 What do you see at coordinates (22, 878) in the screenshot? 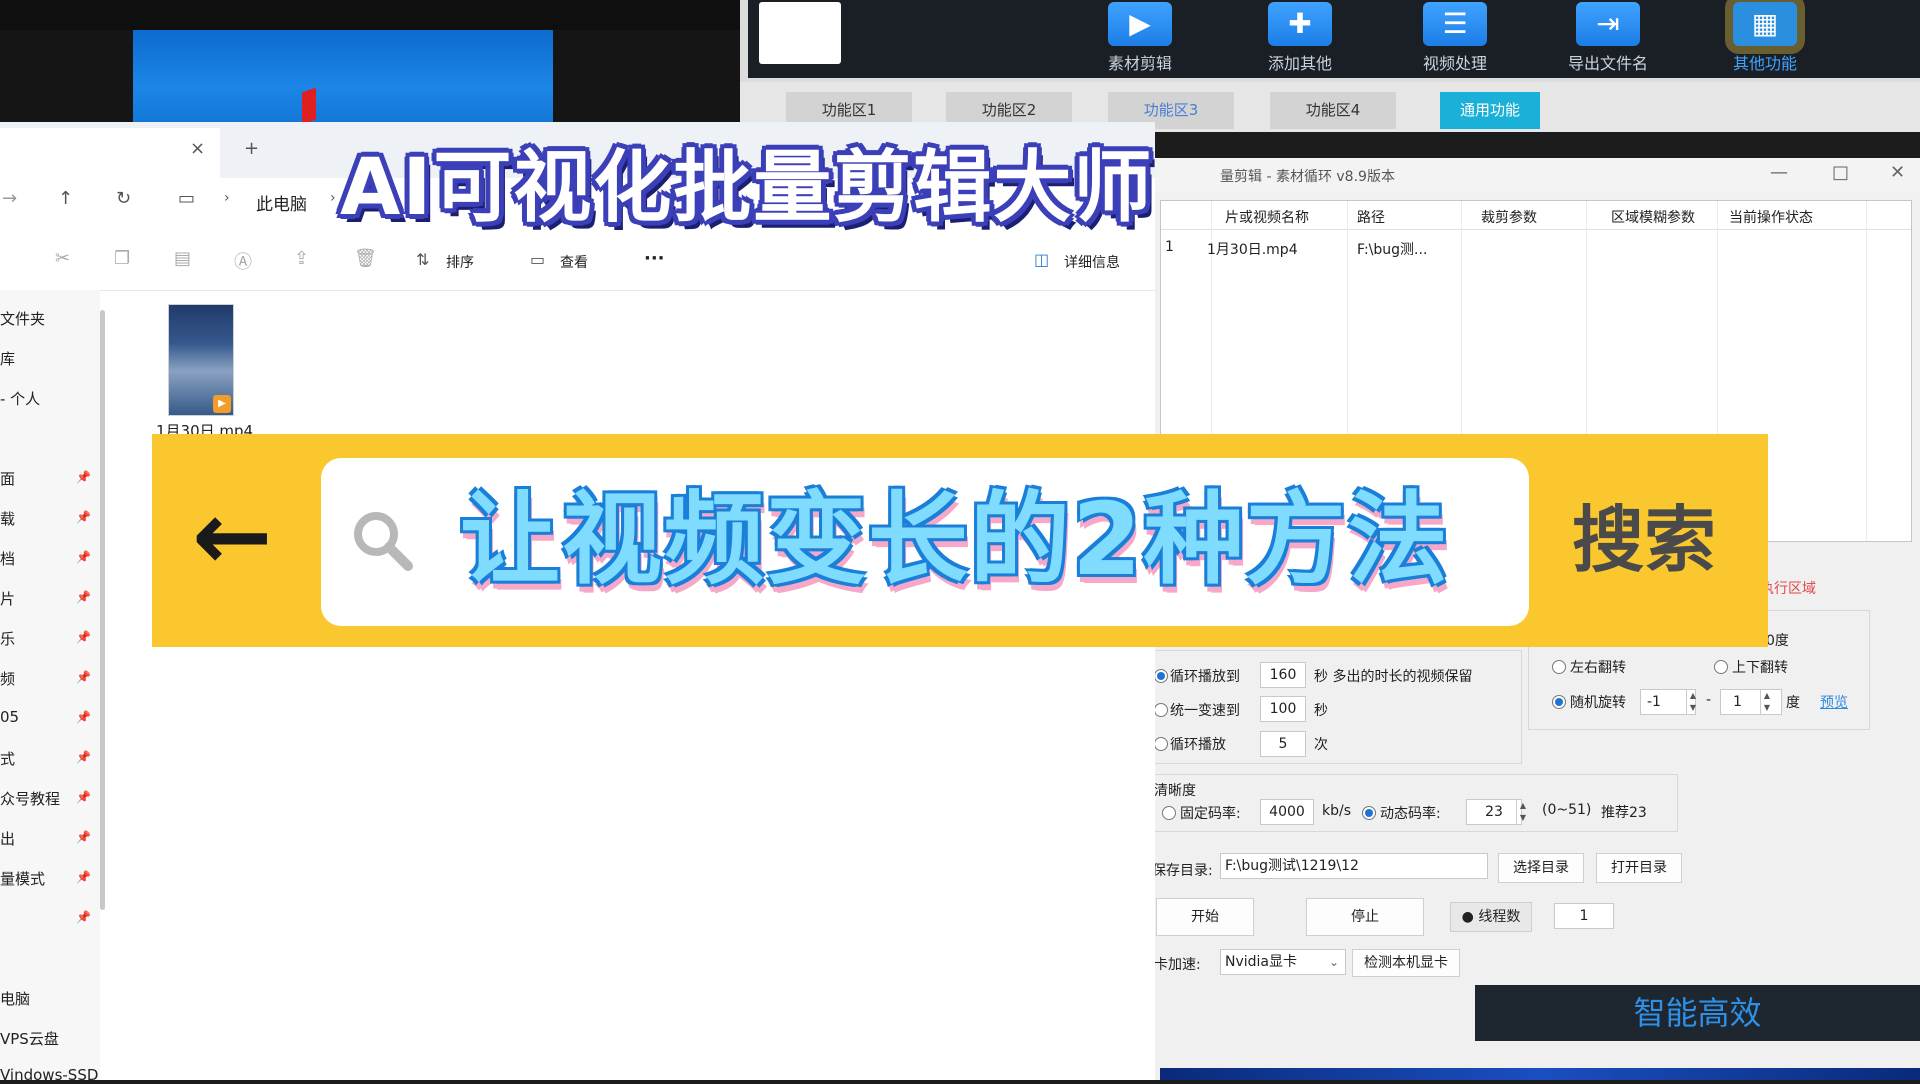
I see `sidebar-item: 量模式` at bounding box center [22, 878].